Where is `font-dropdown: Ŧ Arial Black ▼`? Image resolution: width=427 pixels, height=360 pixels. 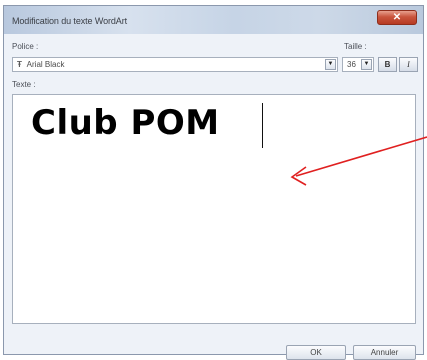
font-dropdown: Ŧ Arial Black ▼ is located at coordinates (175, 64).